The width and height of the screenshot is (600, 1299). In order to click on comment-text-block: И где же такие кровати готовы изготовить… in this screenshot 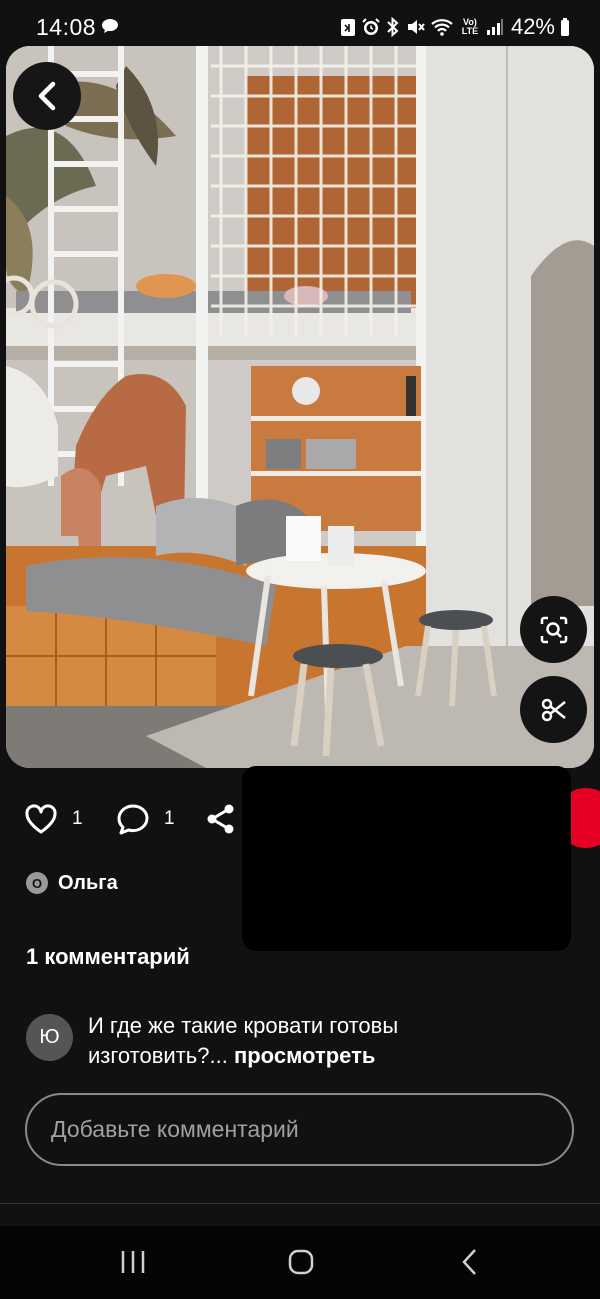, I will do `click(298, 1041)`.